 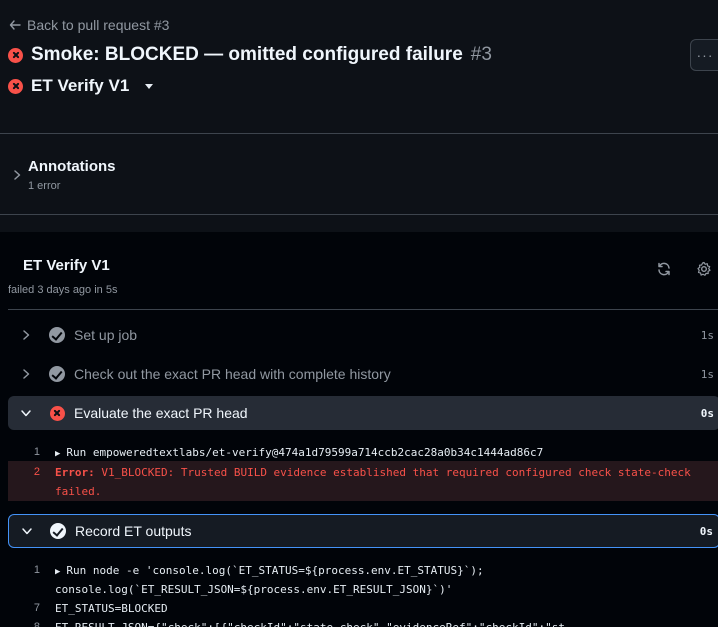 I want to click on job-title: ET Verify V1, so click(x=66, y=265).